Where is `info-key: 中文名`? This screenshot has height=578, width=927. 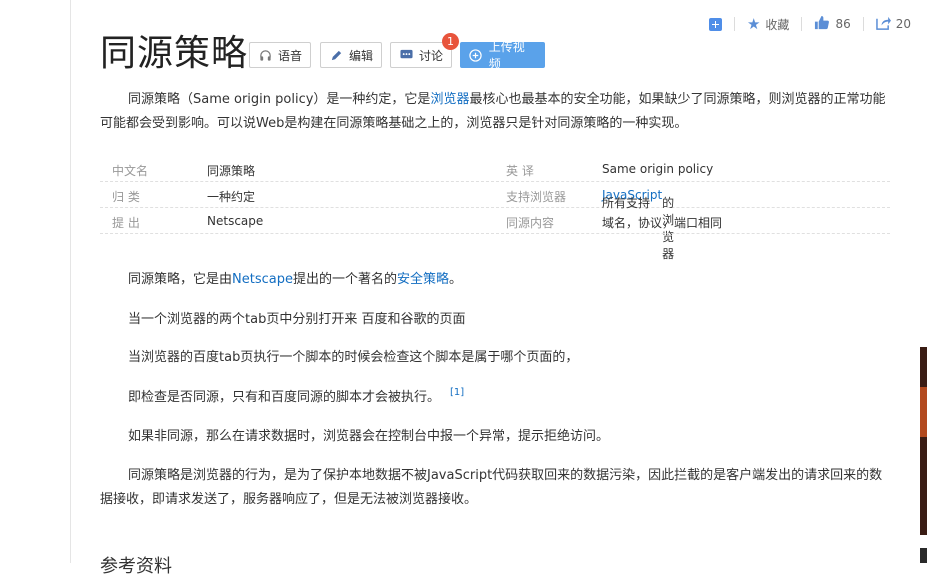 info-key: 中文名 is located at coordinates (130, 171).